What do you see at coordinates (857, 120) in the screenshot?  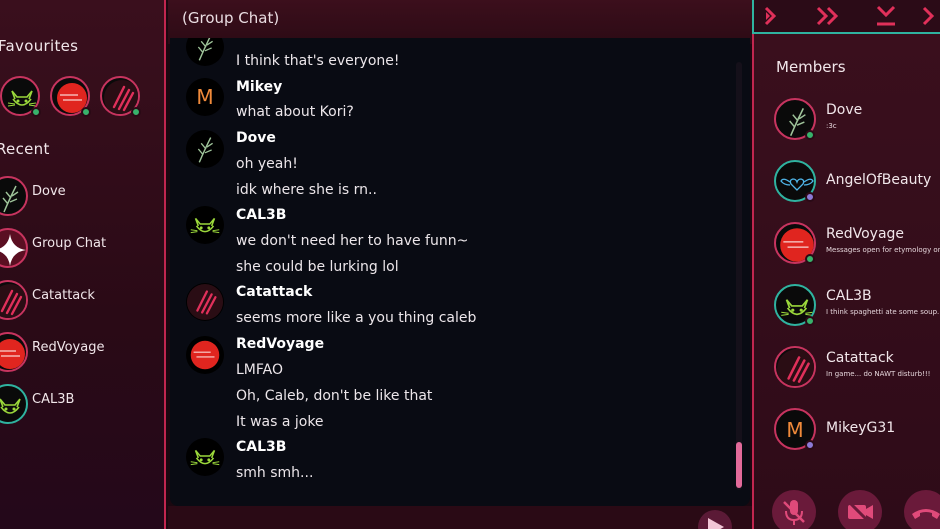 I see `member-dove: Dove :3c` at bounding box center [857, 120].